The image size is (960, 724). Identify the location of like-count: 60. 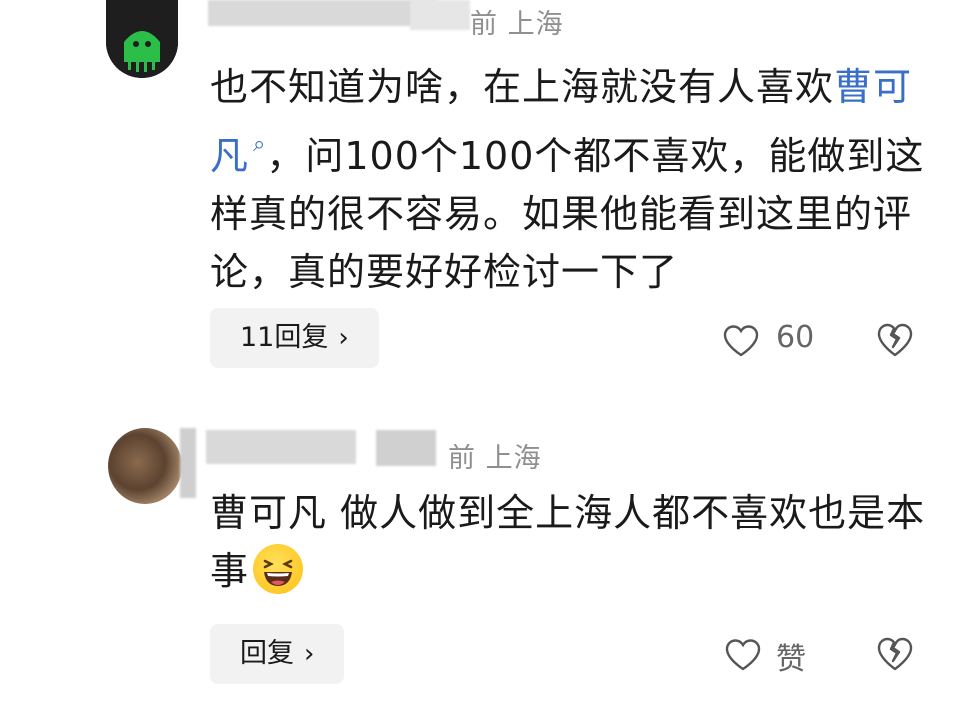
(795, 337).